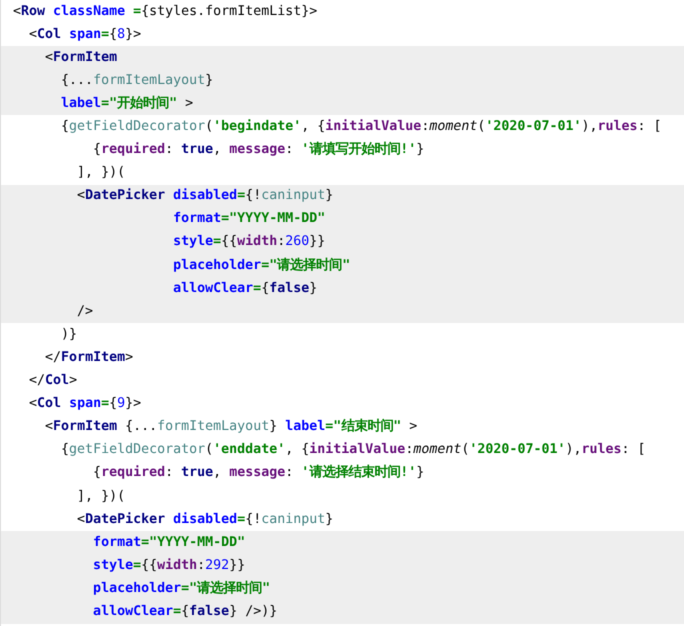 Image resolution: width=684 pixels, height=626 pixels. I want to click on code-line: <Col span={8}>, so click(85, 35).